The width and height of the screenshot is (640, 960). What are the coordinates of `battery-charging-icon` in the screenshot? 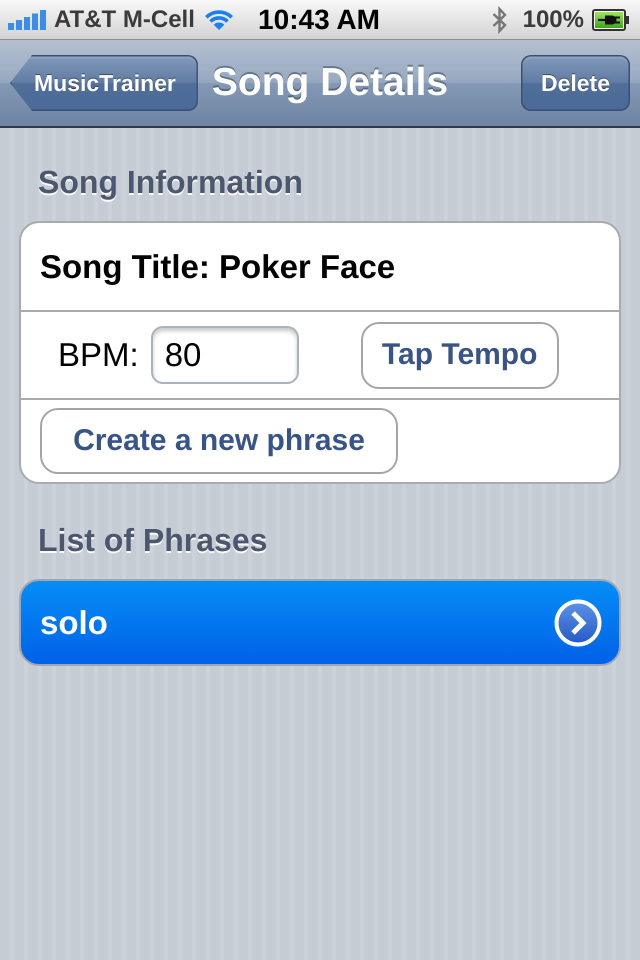 It's located at (611, 19).